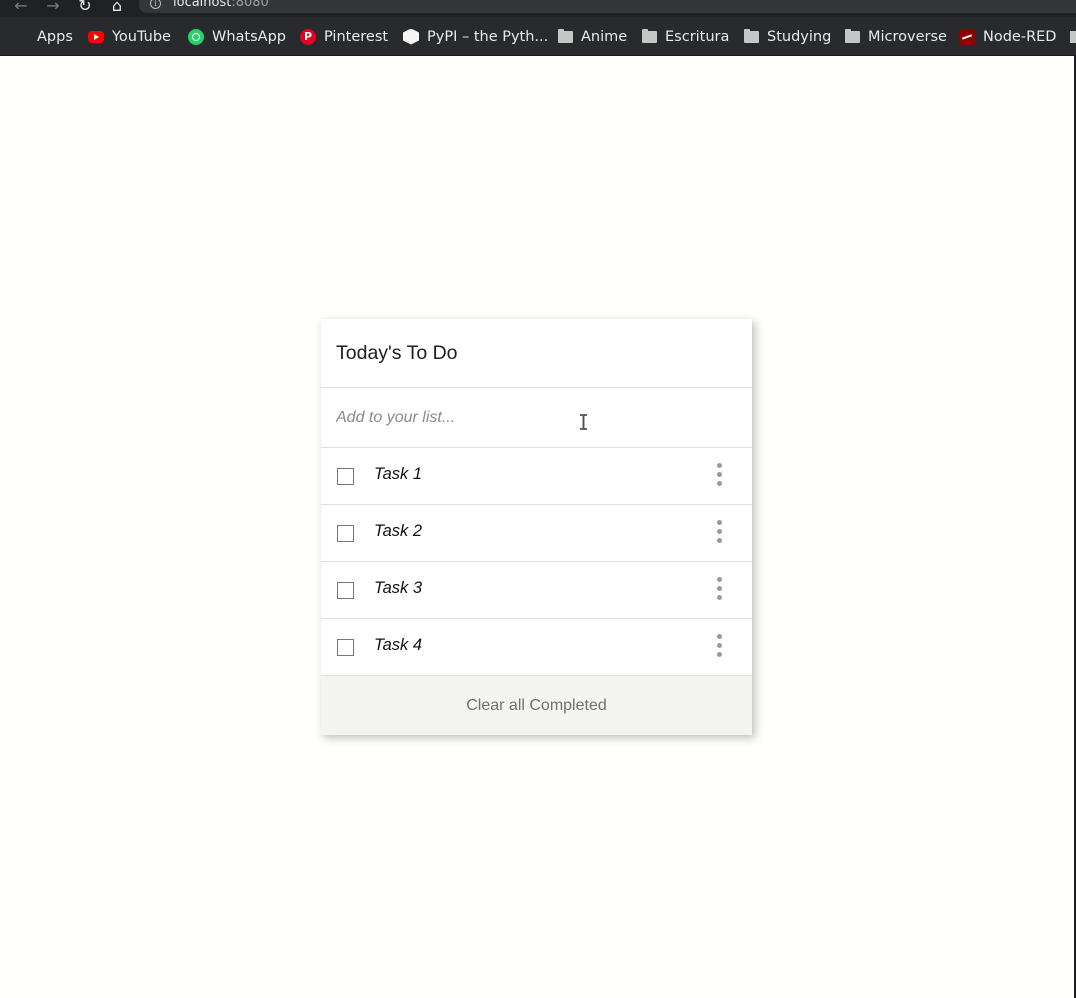 This screenshot has height=998, width=1076. What do you see at coordinates (536, 476) in the screenshot?
I see `task-item: Task 1` at bounding box center [536, 476].